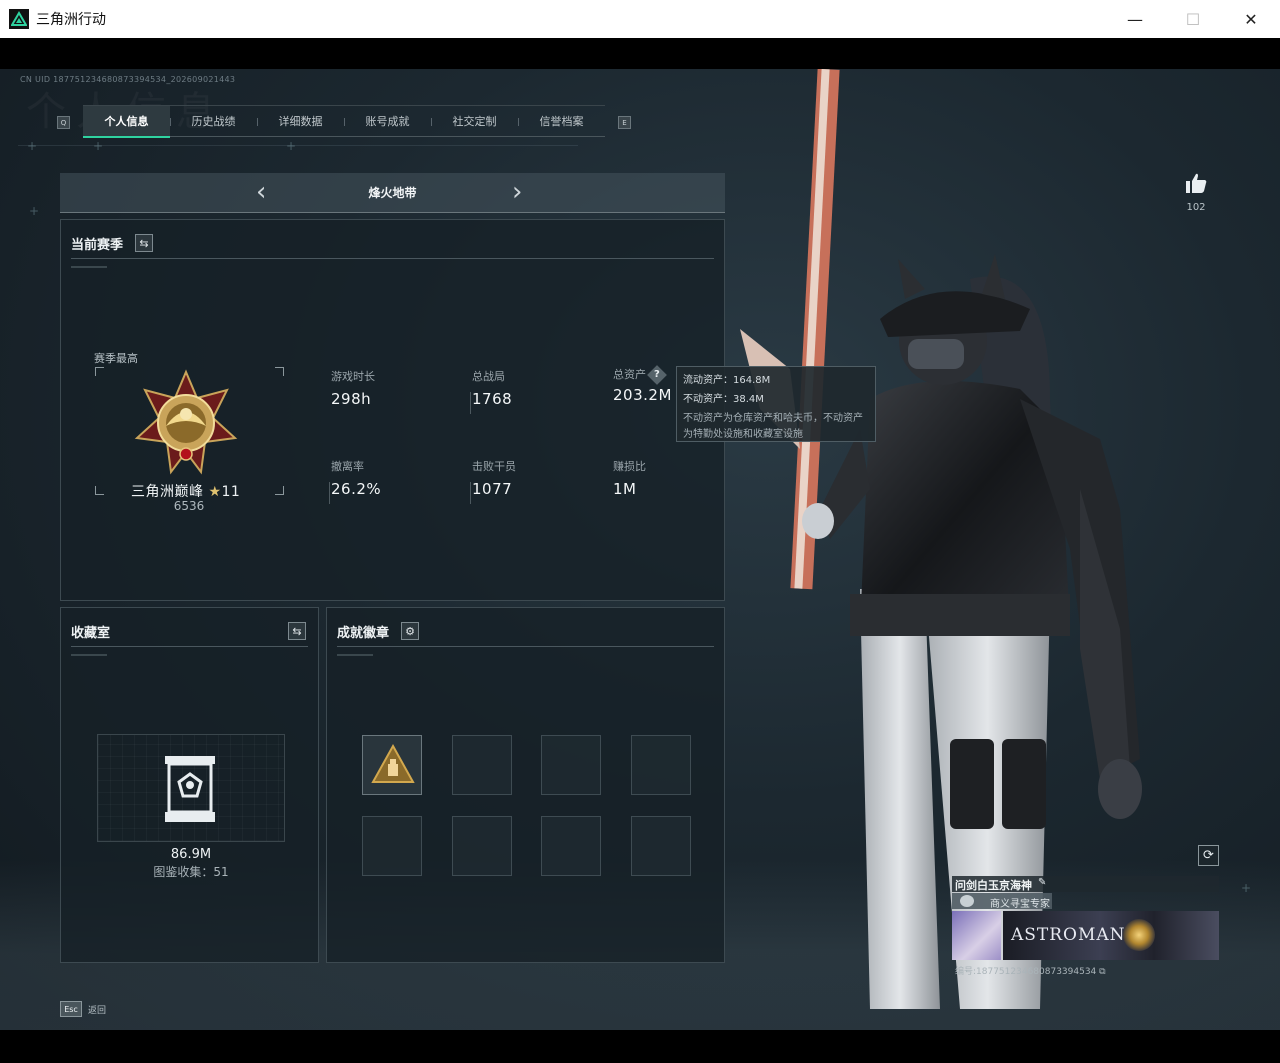 This screenshot has width=1280, height=1063. What do you see at coordinates (126, 122) in the screenshot?
I see `tab-personal-info: 个人信息` at bounding box center [126, 122].